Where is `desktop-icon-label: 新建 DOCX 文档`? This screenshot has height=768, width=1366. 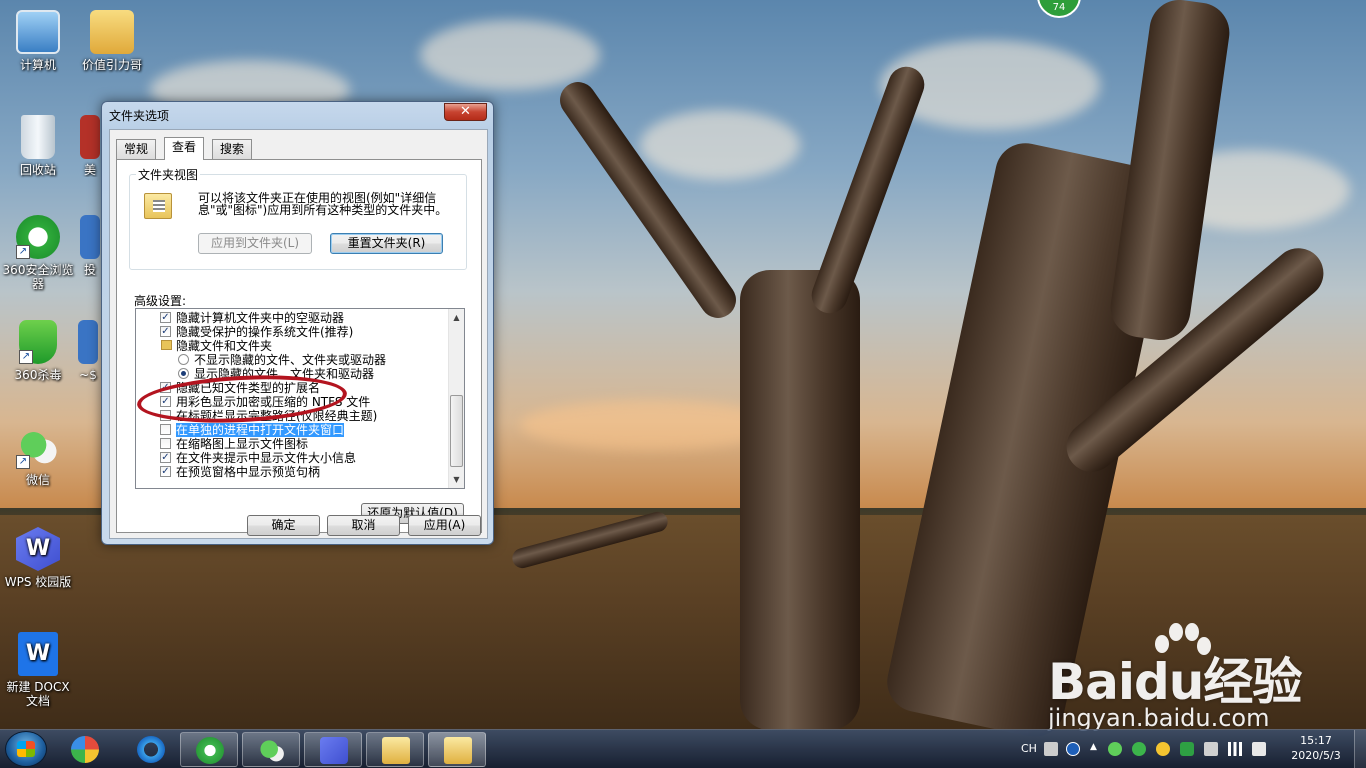 desktop-icon-label: 新建 DOCX 文档 is located at coordinates (38, 694).